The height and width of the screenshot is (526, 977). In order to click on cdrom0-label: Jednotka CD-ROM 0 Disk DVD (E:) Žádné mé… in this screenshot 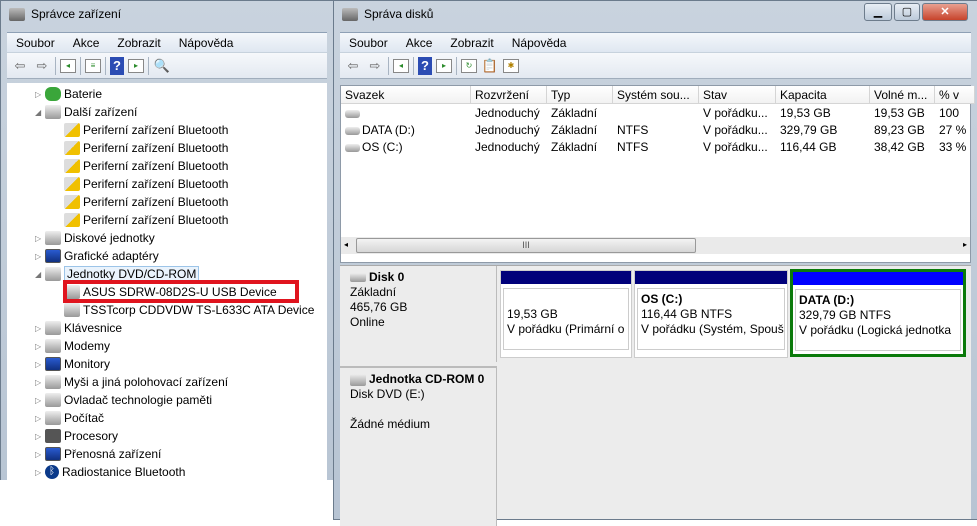, I will do `click(418, 446)`.